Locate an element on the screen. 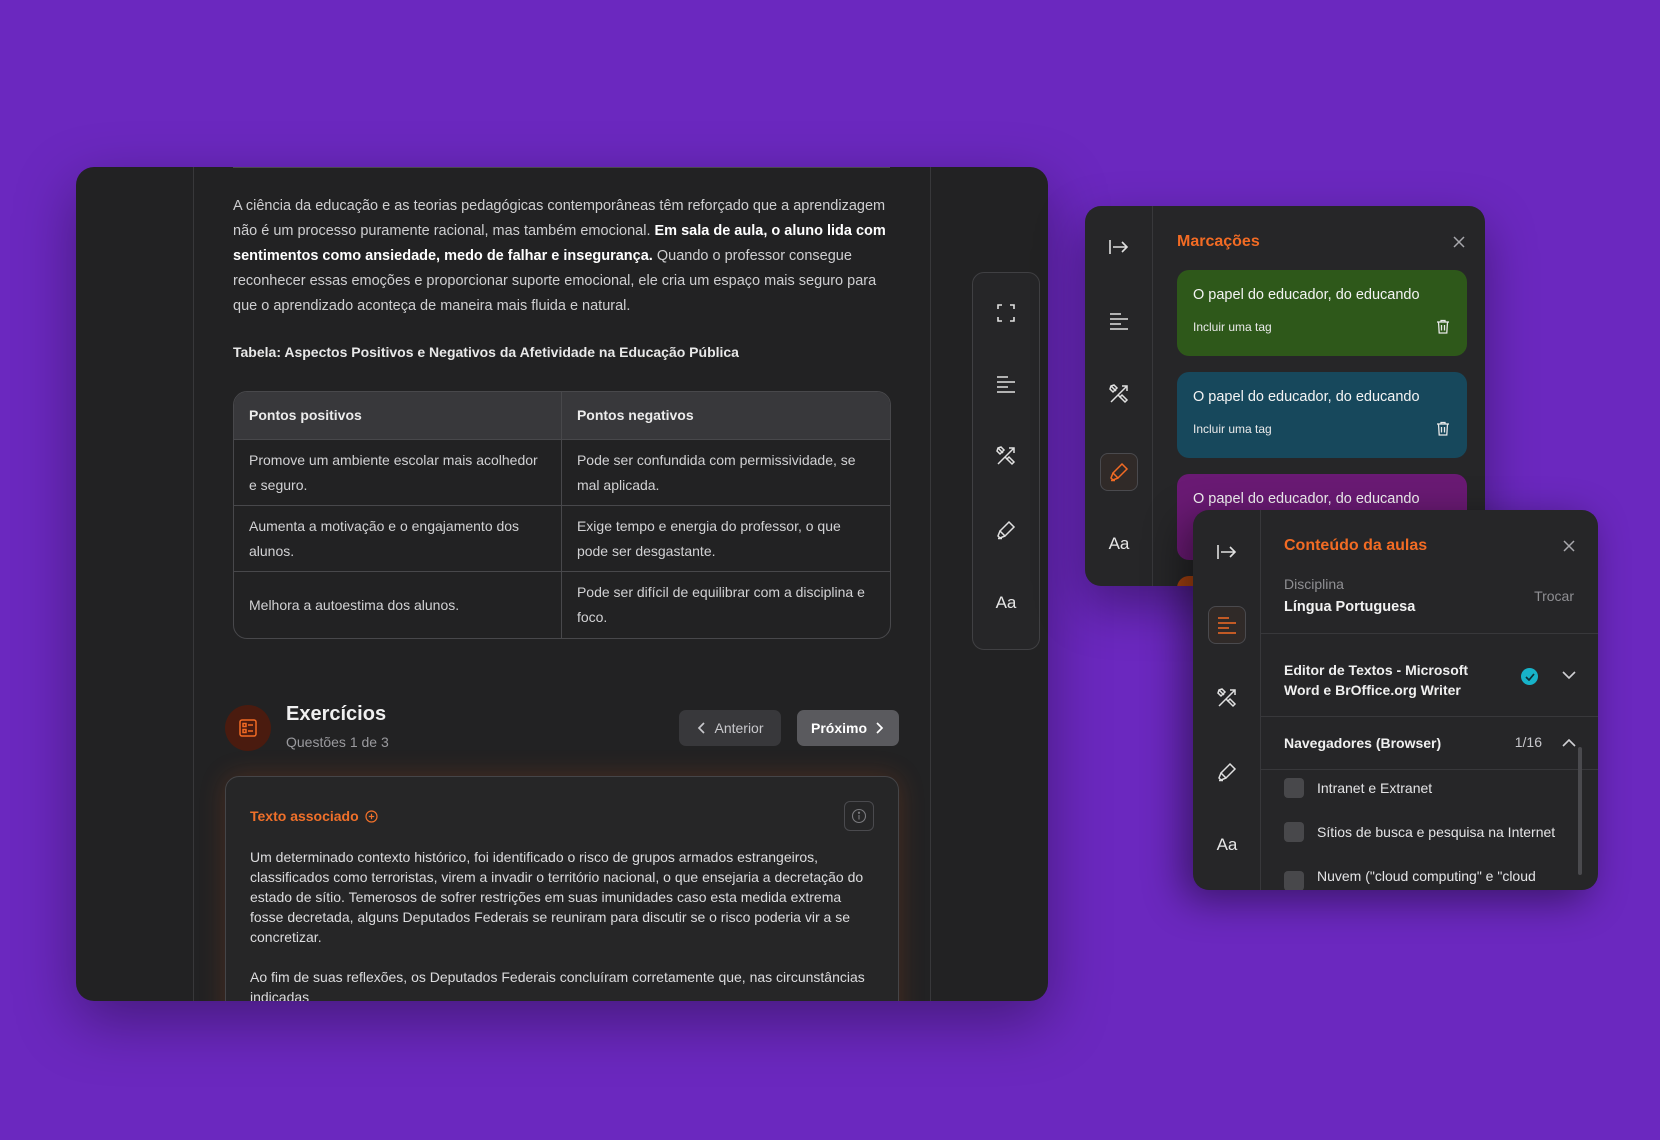 The width and height of the screenshot is (1660, 1140). table-cell: Melhora a autoestima dos alunos. is located at coordinates (398, 605).